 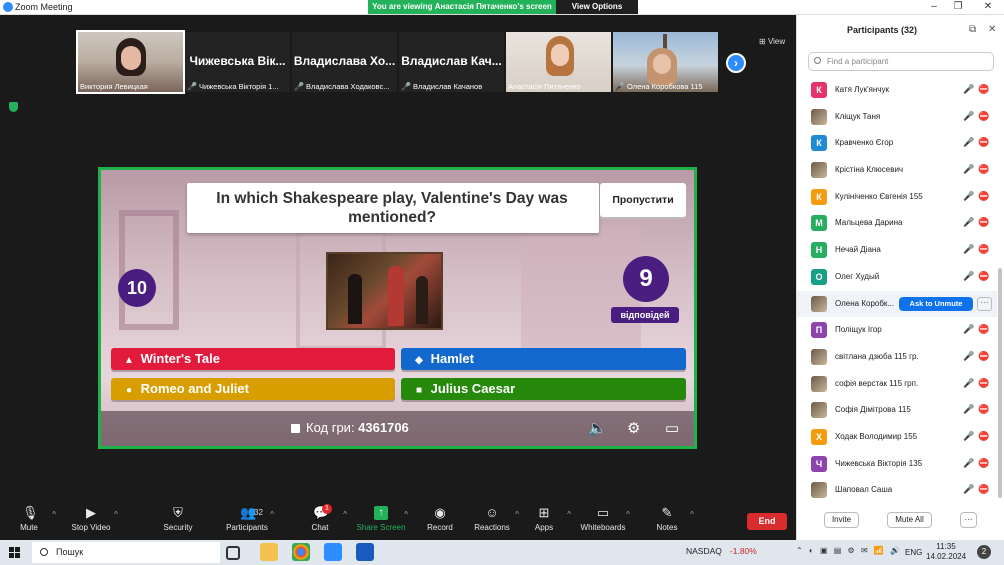 What do you see at coordinates (946, 552) in the screenshot?
I see `clock: 11:35 14.02.2024` at bounding box center [946, 552].